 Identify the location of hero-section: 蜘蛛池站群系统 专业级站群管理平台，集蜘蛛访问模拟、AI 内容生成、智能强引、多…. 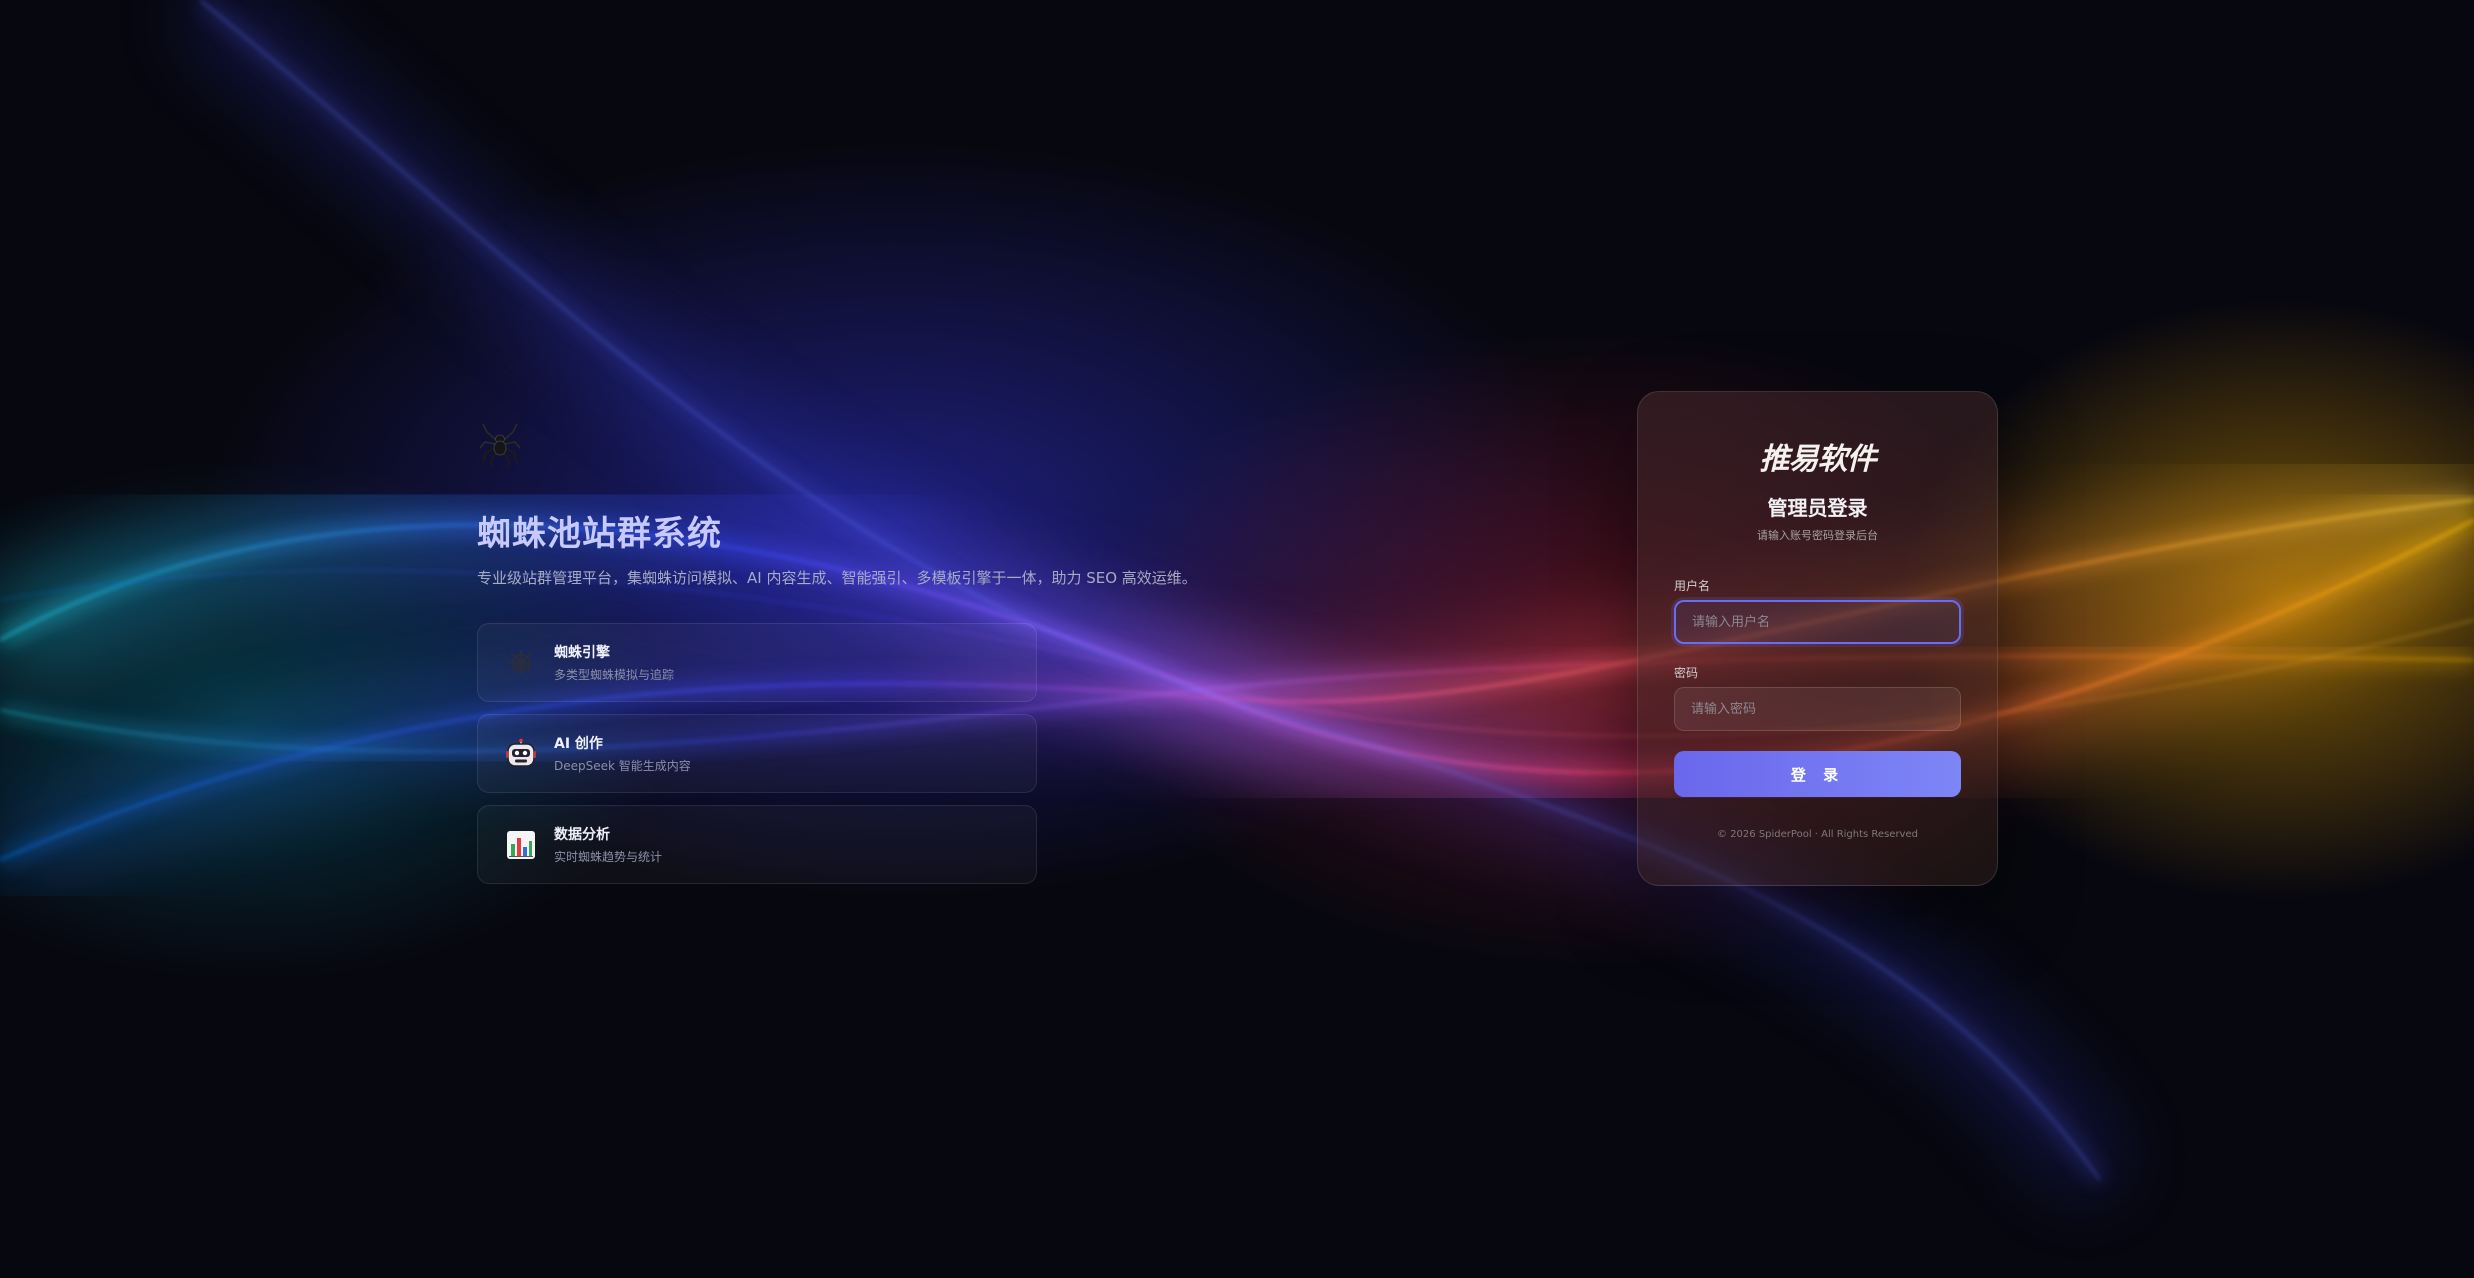
(837, 658).